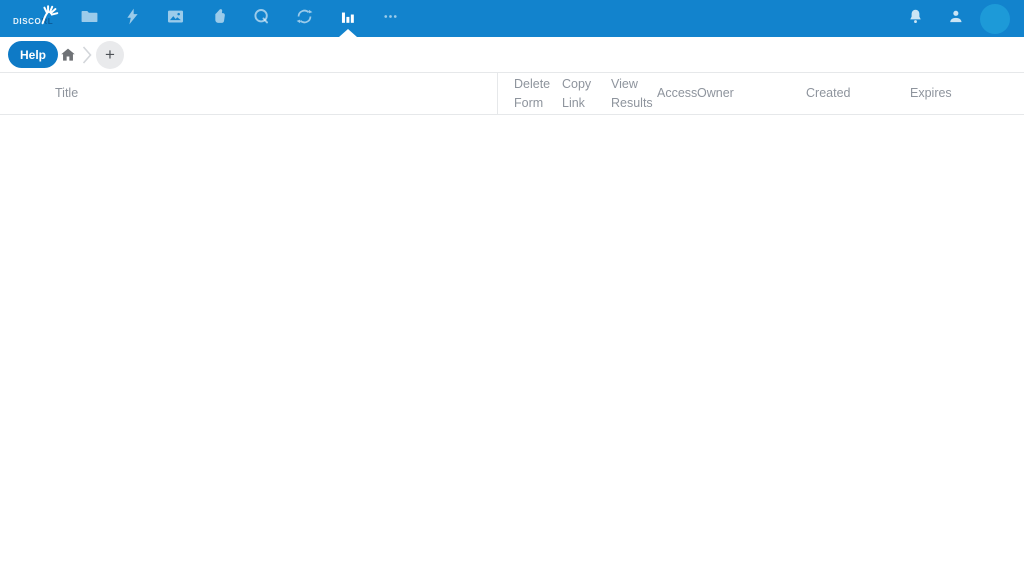  What do you see at coordinates (512, 54) in the screenshot?
I see `breadcrumb-toolbar: Help +` at bounding box center [512, 54].